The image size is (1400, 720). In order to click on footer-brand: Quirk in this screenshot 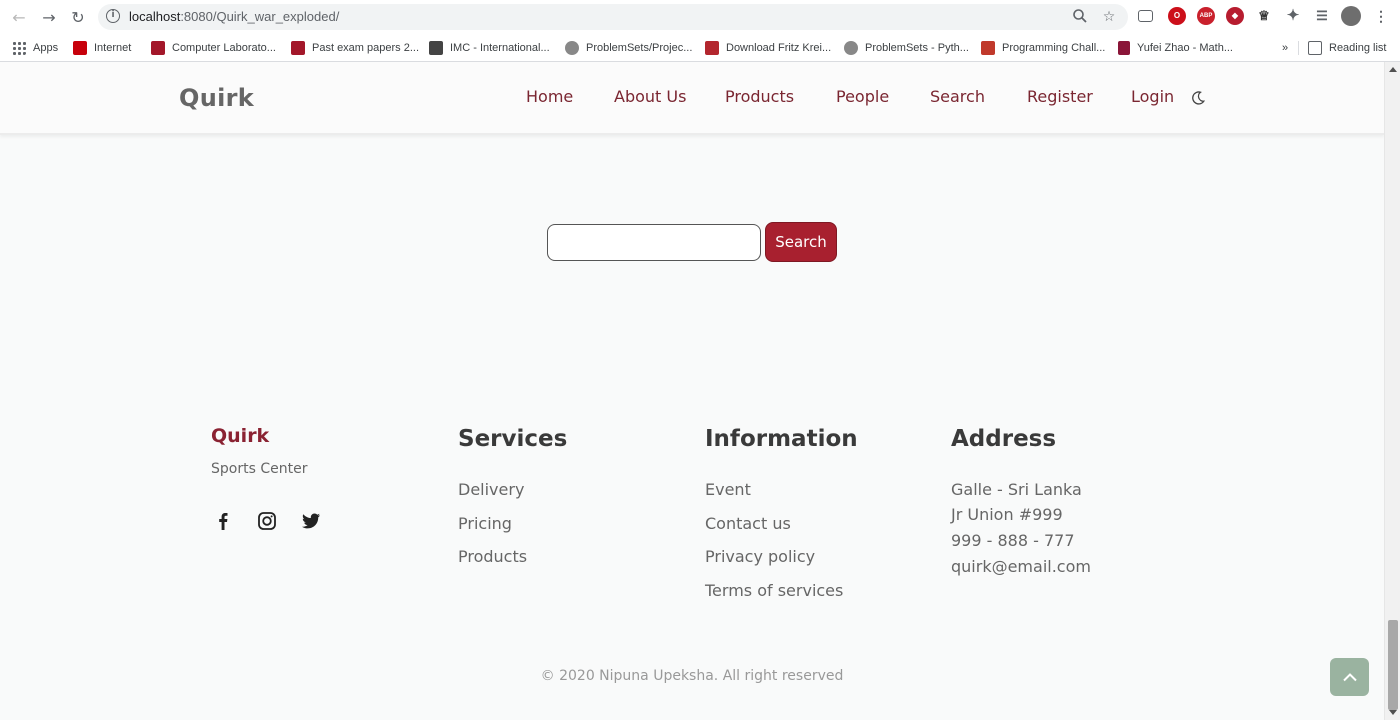, I will do `click(240, 436)`.